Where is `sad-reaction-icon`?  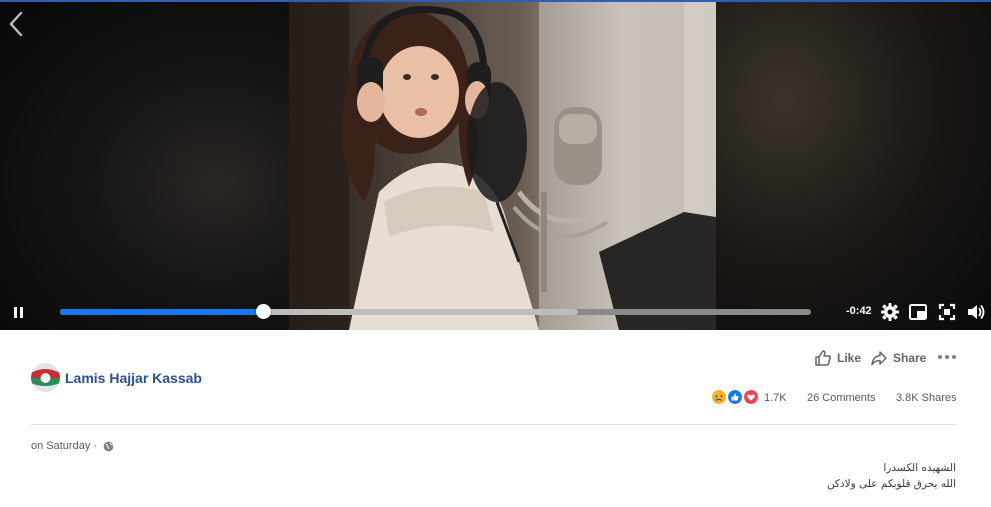
sad-reaction-icon is located at coordinates (719, 397).